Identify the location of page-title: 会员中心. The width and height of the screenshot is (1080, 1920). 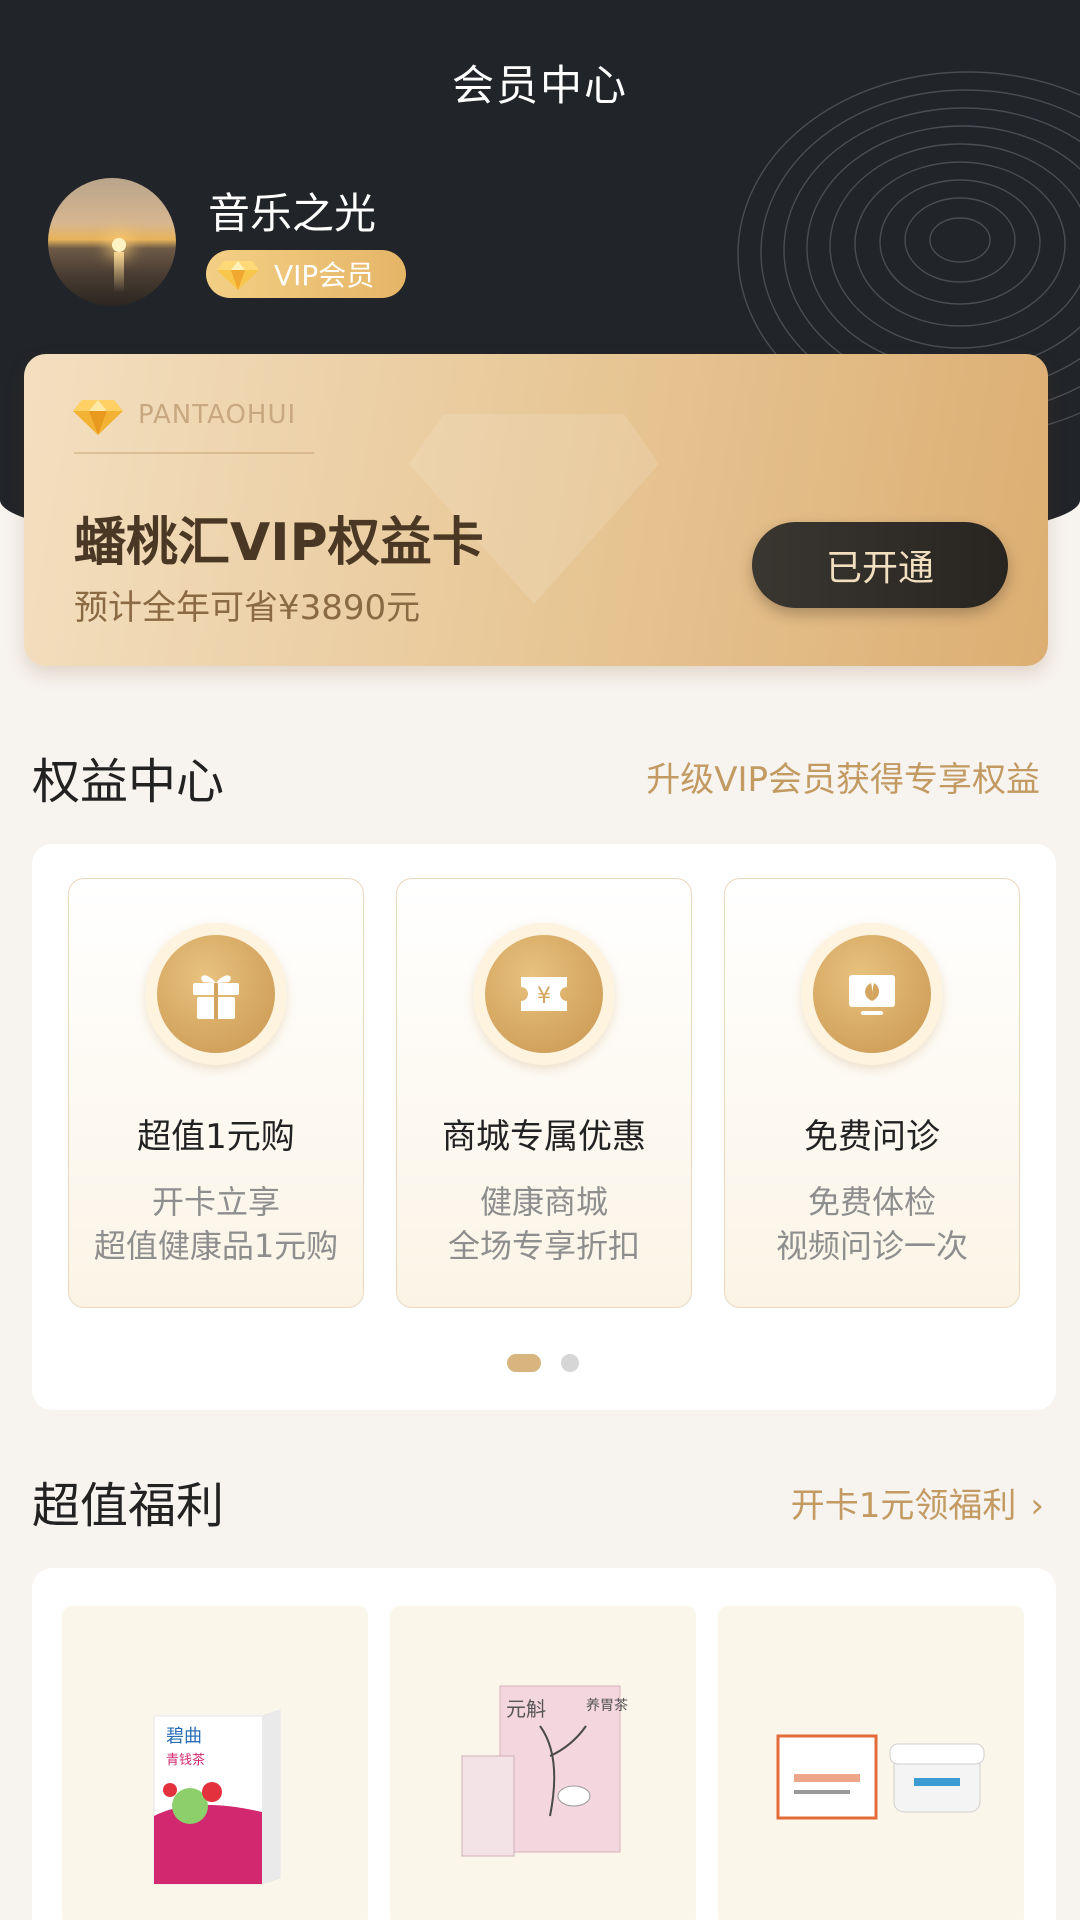
(539, 85).